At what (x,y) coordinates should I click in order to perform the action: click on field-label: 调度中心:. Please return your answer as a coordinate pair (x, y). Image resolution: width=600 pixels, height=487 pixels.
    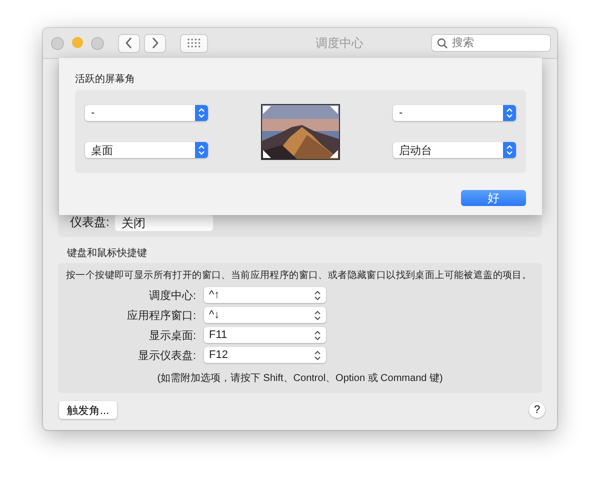
    Looking at the image, I should click on (172, 295).